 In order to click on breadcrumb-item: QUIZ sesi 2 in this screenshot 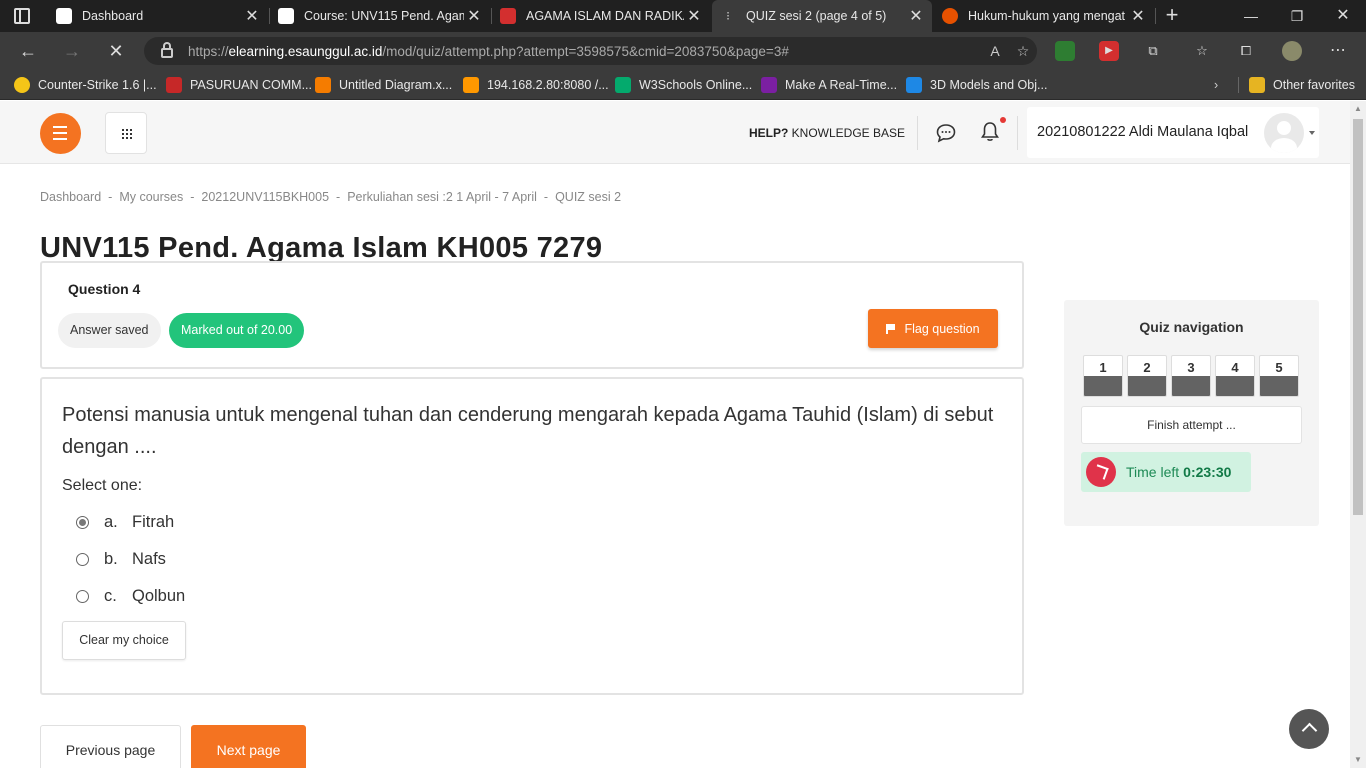, I will do `click(588, 197)`.